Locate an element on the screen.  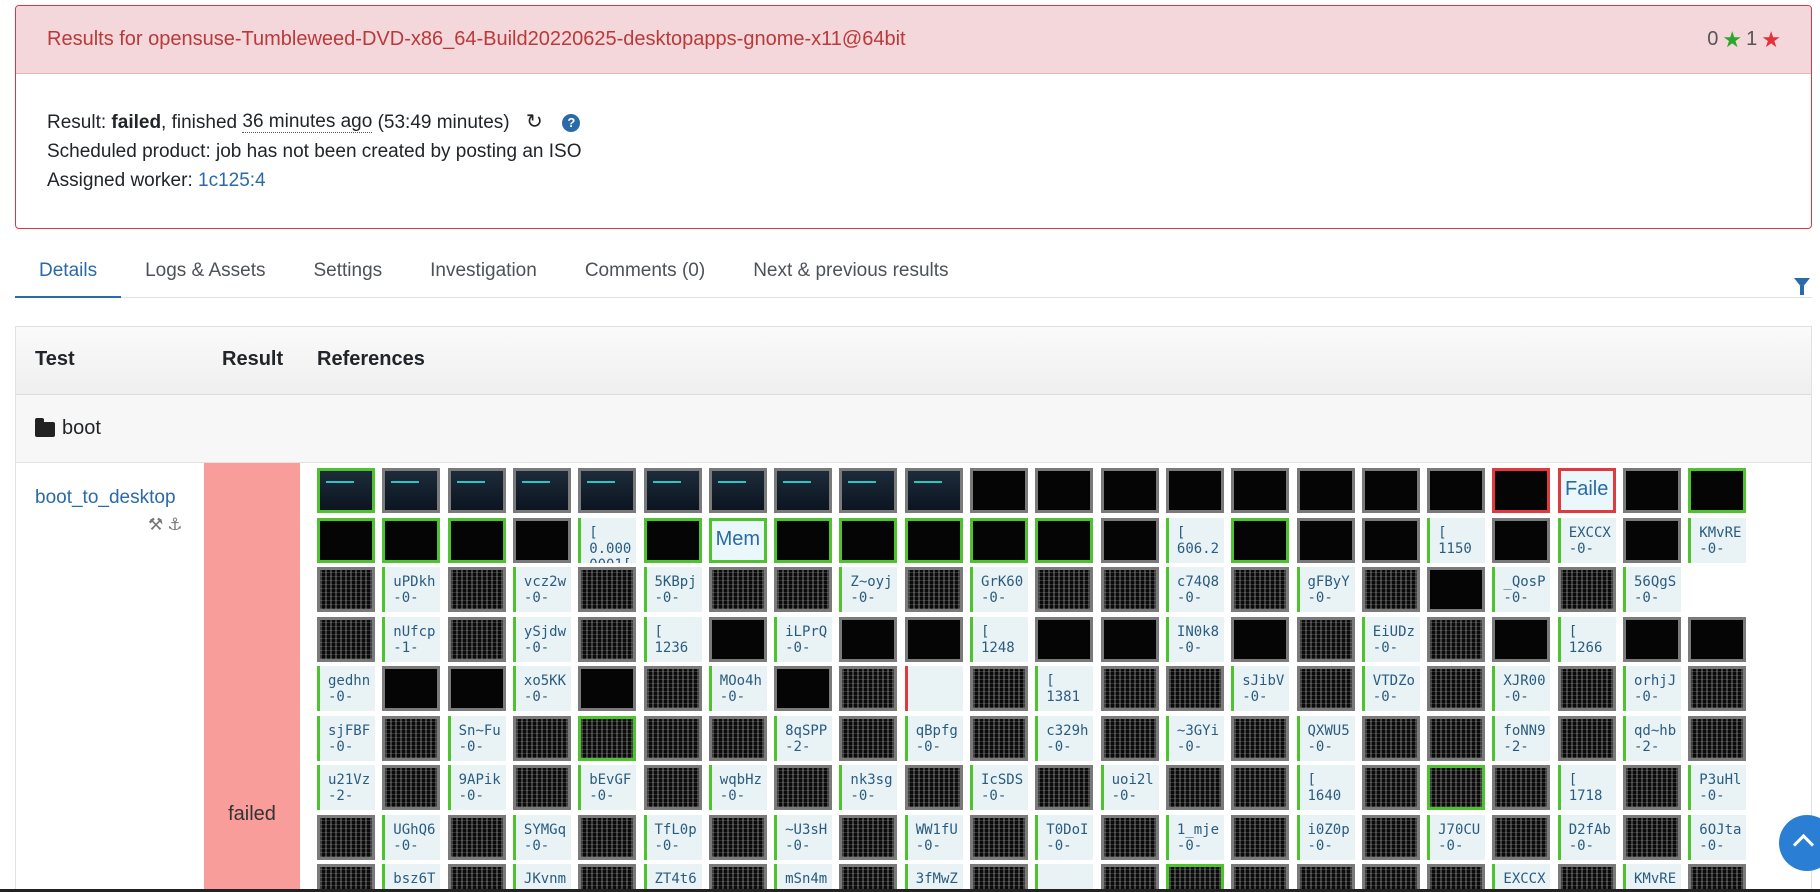
reference-text-thumbnail: IN0k8 -0- is located at coordinates (1194, 639).